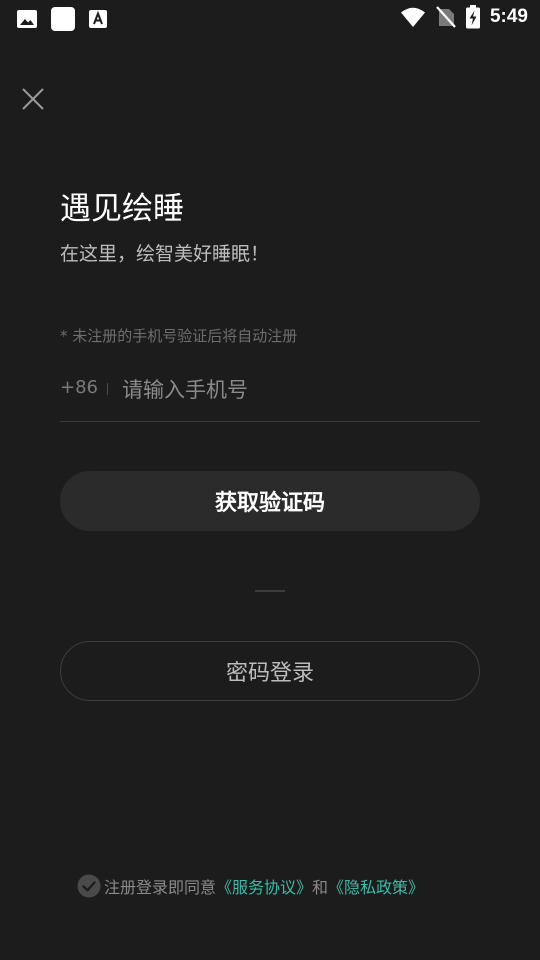  Describe the element at coordinates (270, 591) in the screenshot. I see `divider` at that location.